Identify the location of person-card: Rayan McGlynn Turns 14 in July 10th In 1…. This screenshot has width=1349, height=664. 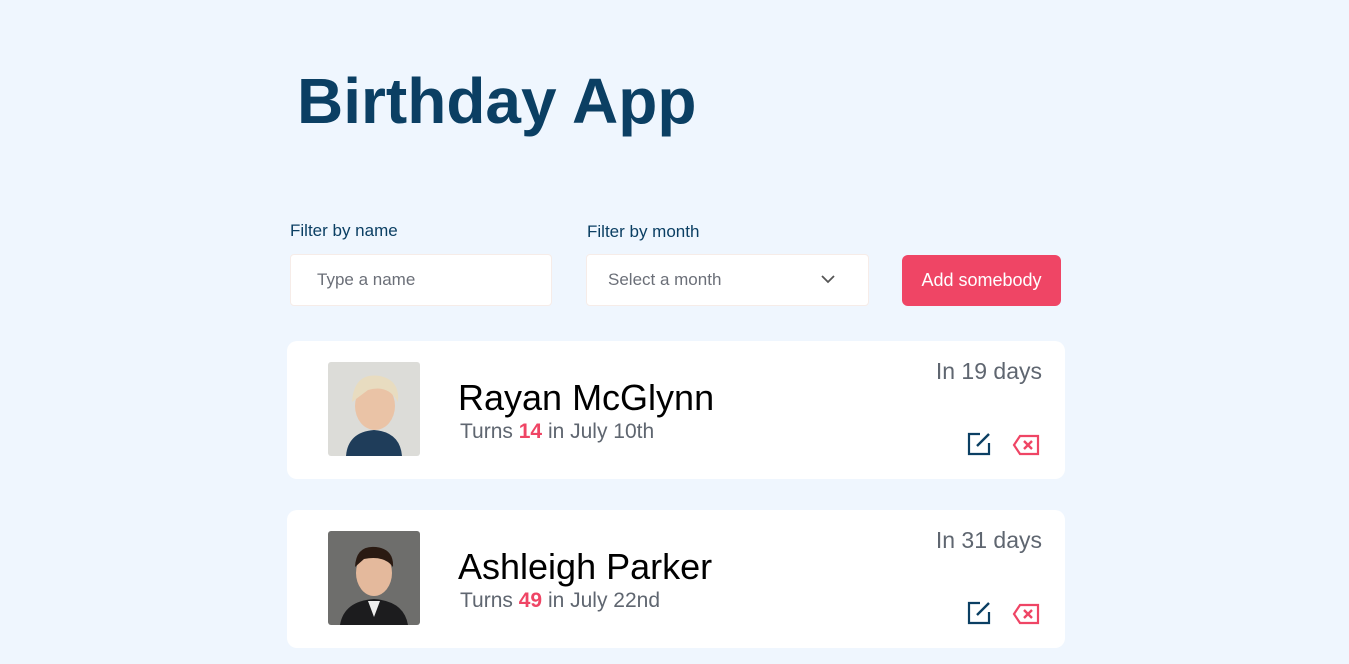
(676, 410).